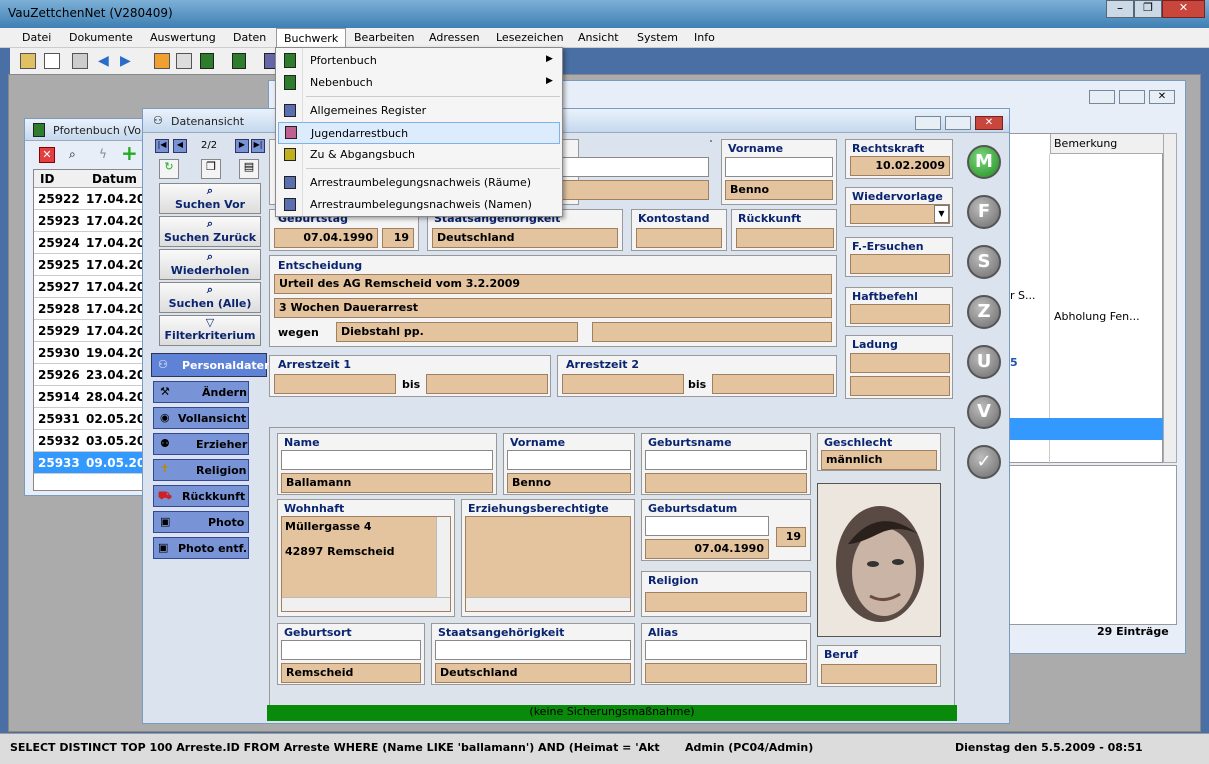 The image size is (1209, 764). I want to click on filterkriterium-button: ▽ Filterkriterium, so click(210, 330).